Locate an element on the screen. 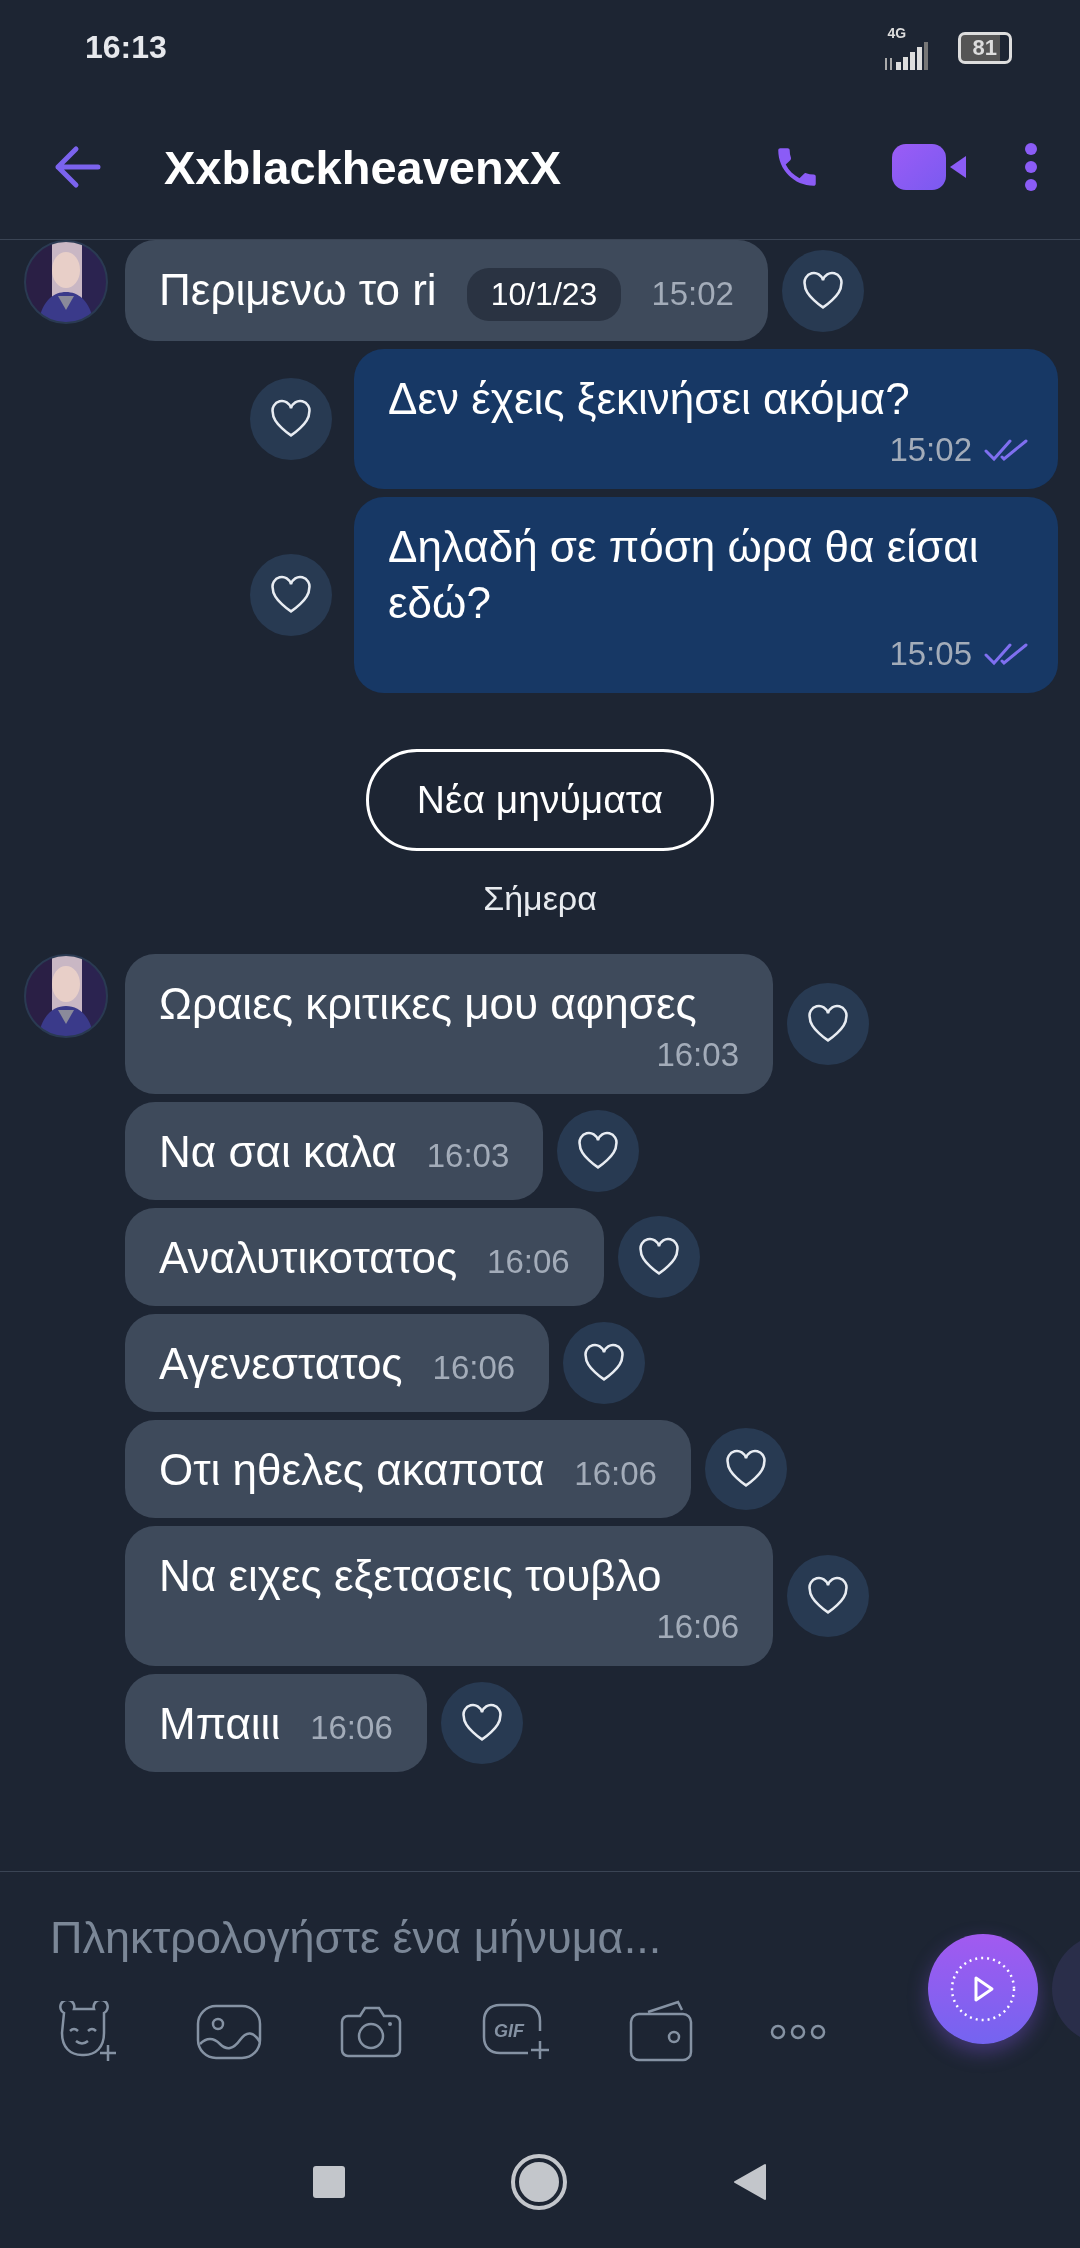 The image size is (1080, 2248). message-text: Δηλαδή σε πόση ώρα θα είσαι εδώ? is located at coordinates (684, 575).